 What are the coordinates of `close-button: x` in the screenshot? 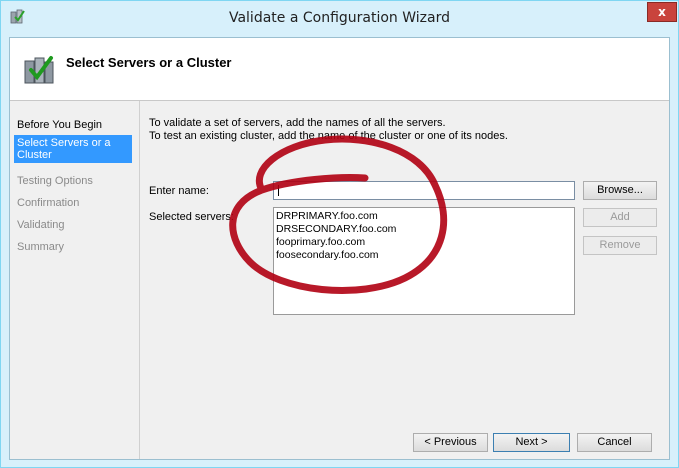 It's located at (662, 12).